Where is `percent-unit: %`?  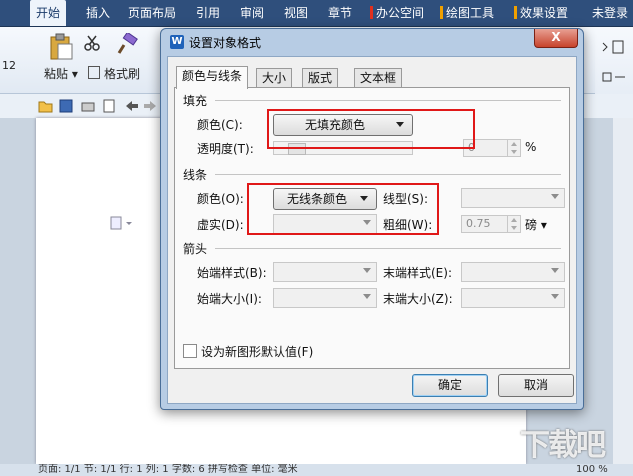 percent-unit: % is located at coordinates (531, 147).